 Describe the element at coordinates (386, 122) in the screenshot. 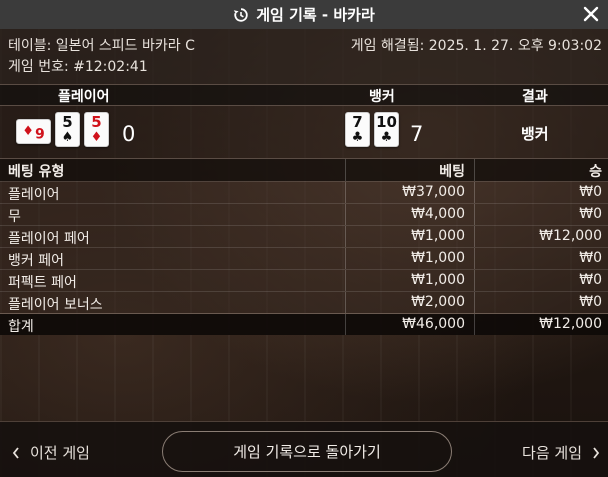

I see `card-rank: 10` at that location.